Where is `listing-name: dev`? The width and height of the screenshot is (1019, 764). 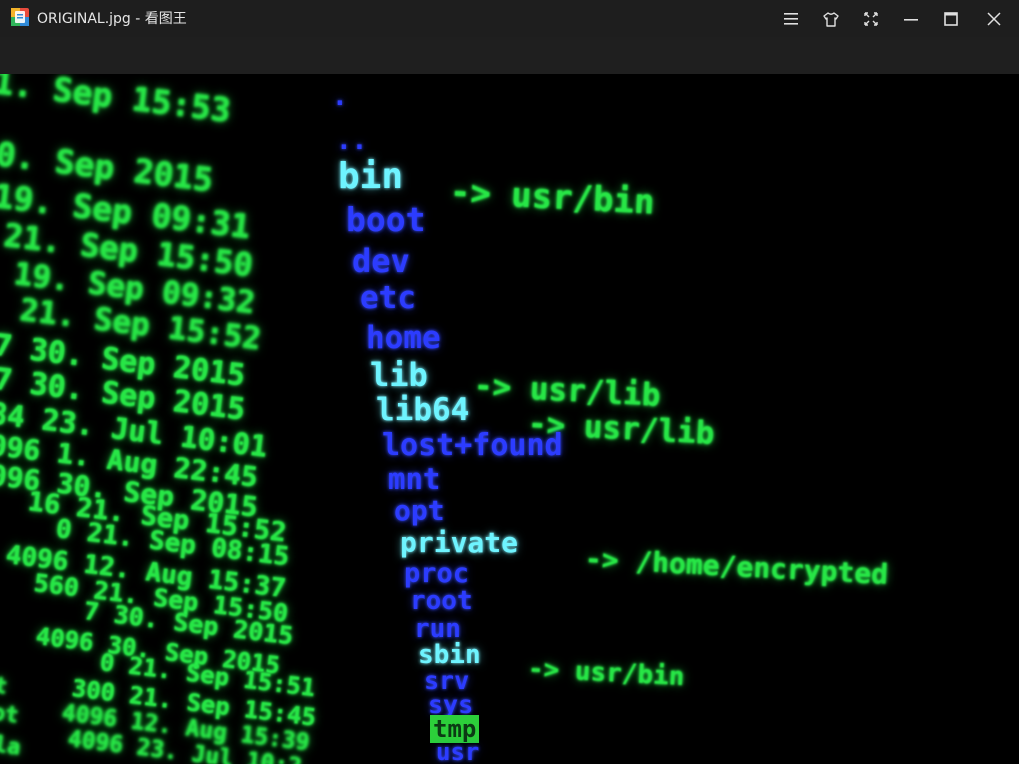 listing-name: dev is located at coordinates (381, 261).